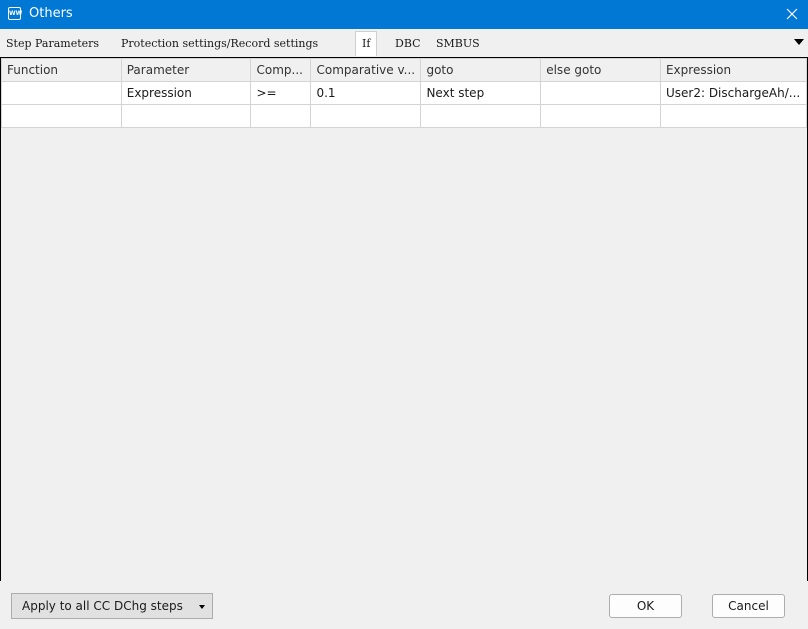  What do you see at coordinates (366, 43) in the screenshot?
I see `tab-if: If` at bounding box center [366, 43].